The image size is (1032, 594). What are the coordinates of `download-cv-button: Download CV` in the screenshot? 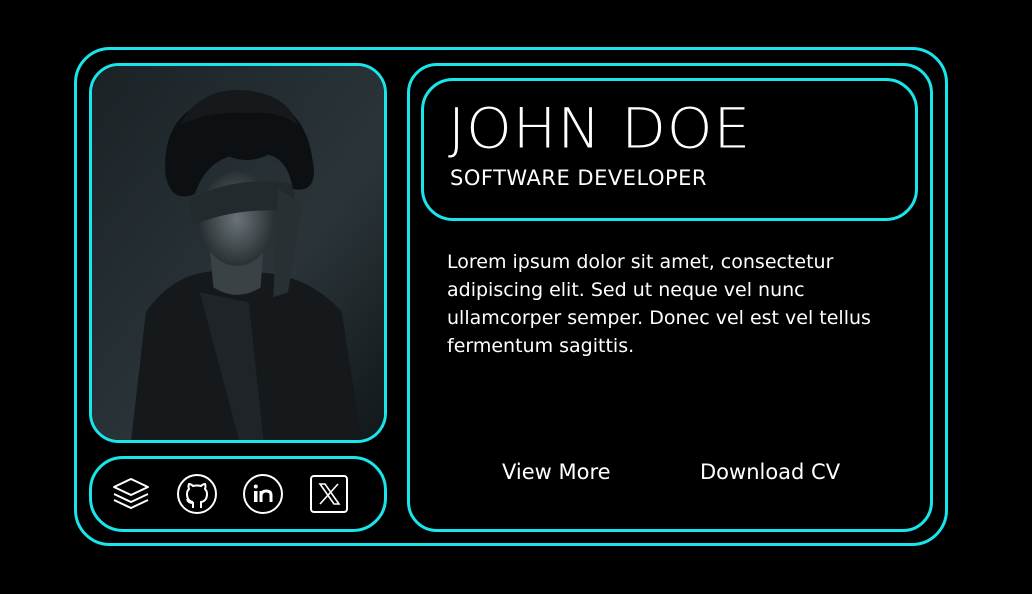 It's located at (770, 472).